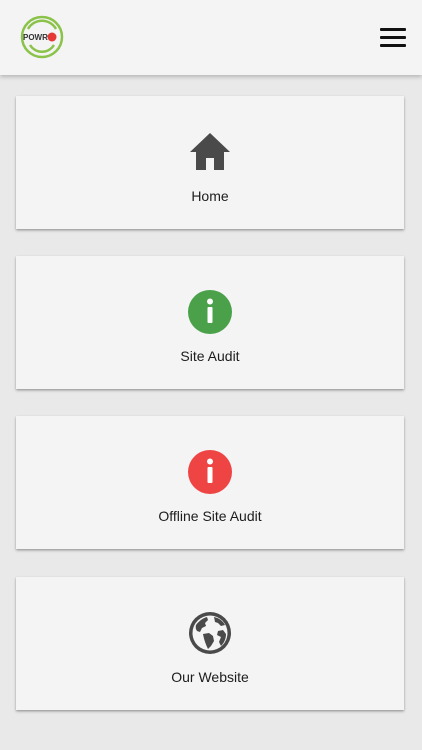 The image size is (422, 750). I want to click on menu-card-label: Site Audit, so click(210, 356).